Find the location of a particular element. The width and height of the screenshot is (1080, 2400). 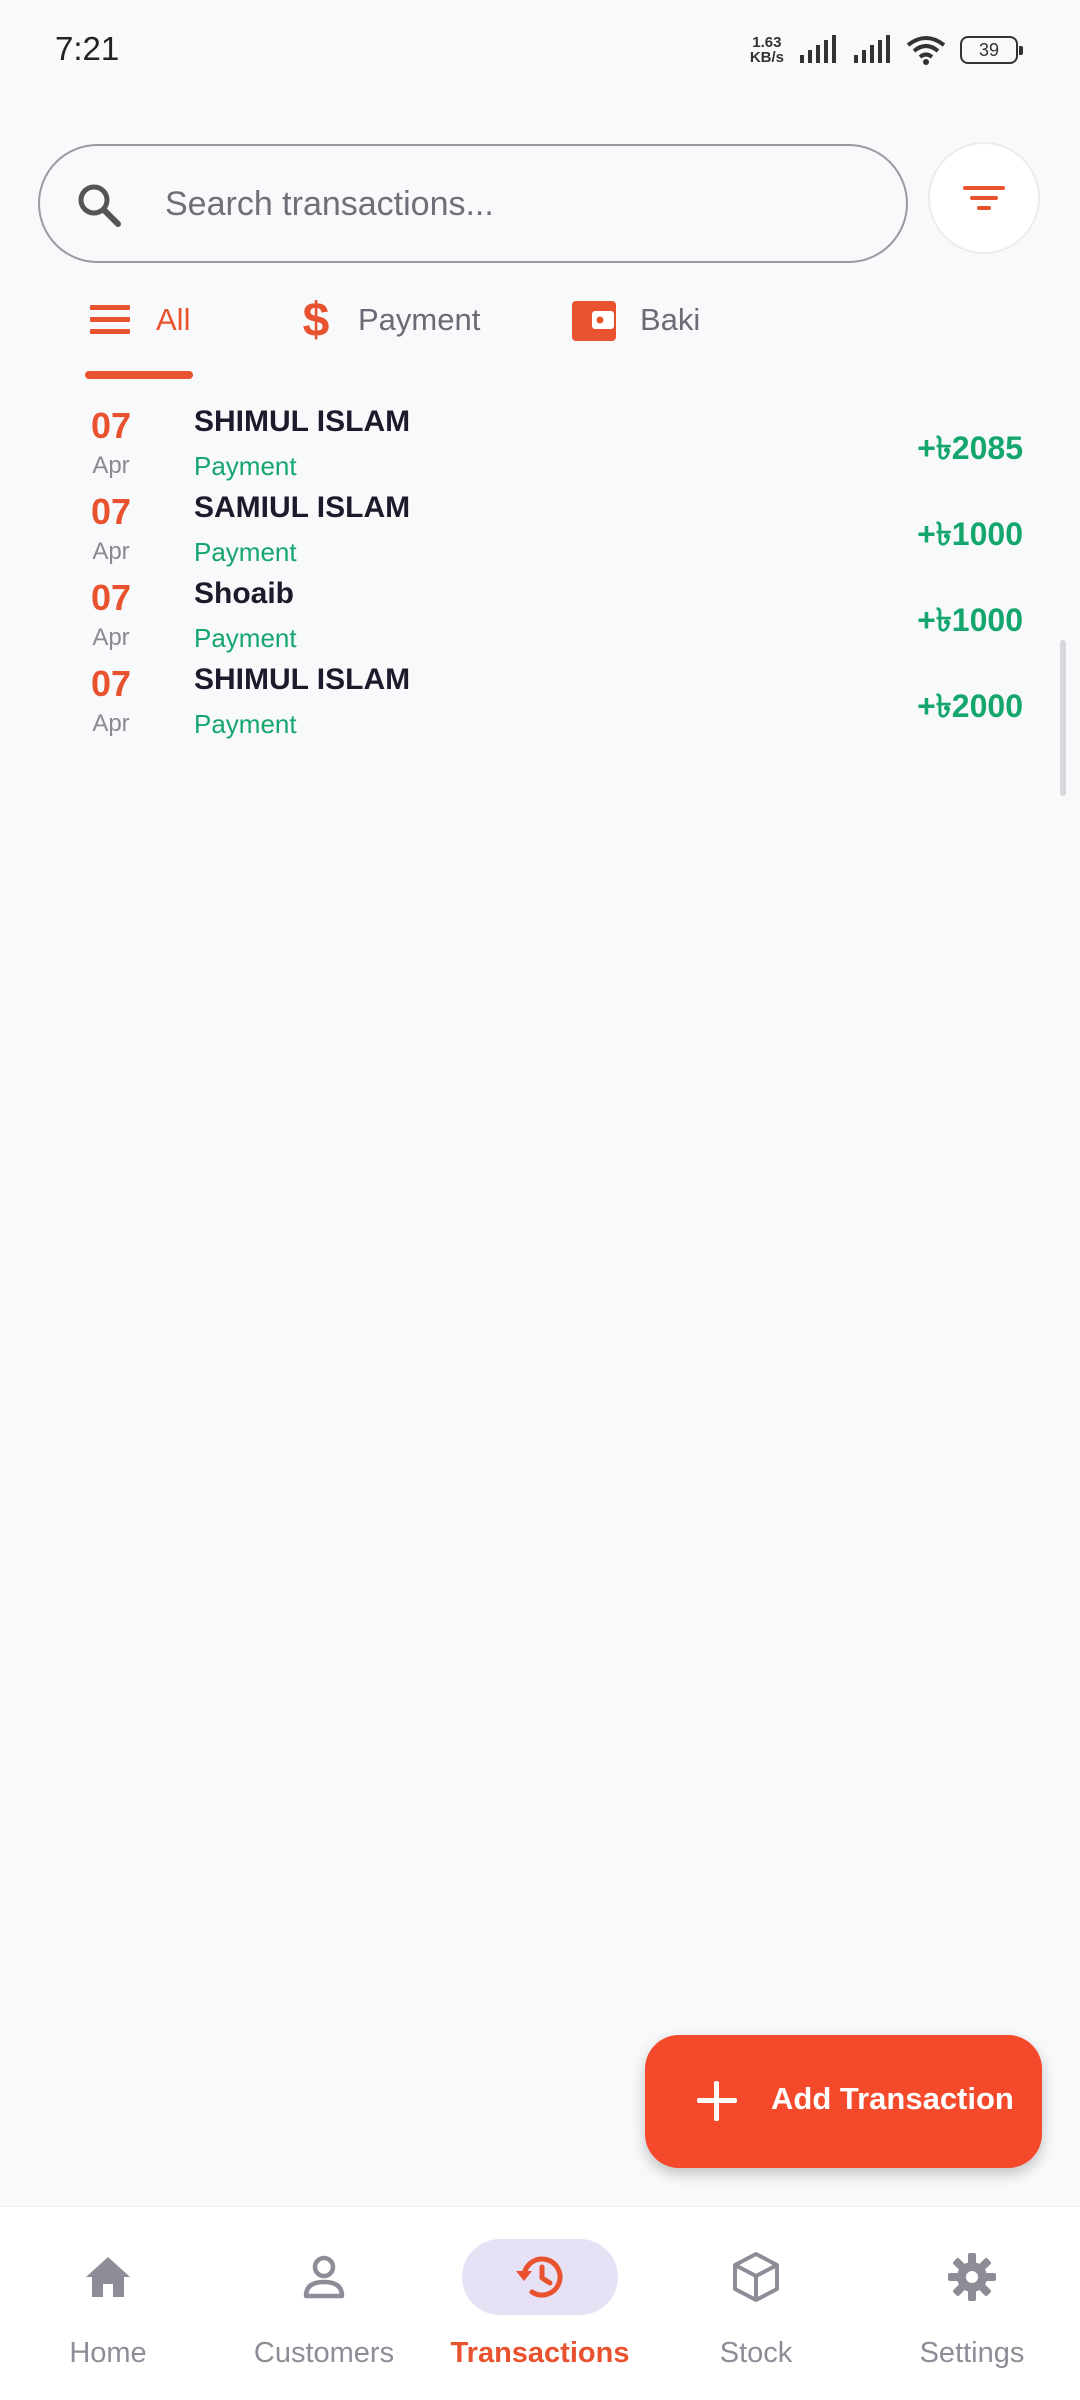

battery-icon: 39 is located at coordinates (991, 50).